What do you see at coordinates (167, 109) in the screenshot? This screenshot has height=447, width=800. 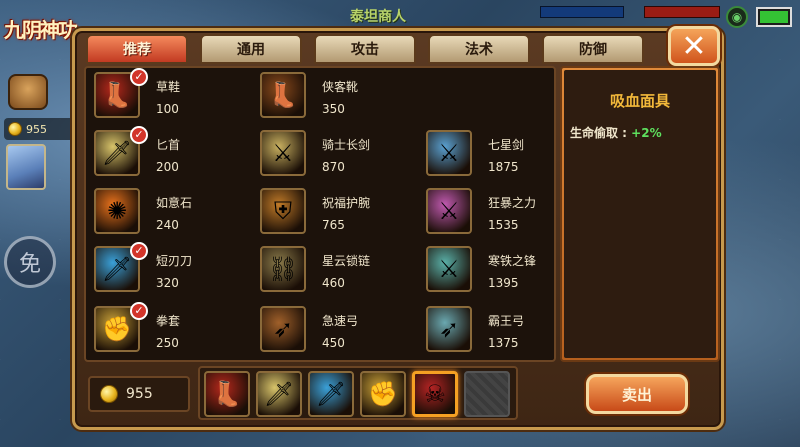 I see `item-price: 100` at bounding box center [167, 109].